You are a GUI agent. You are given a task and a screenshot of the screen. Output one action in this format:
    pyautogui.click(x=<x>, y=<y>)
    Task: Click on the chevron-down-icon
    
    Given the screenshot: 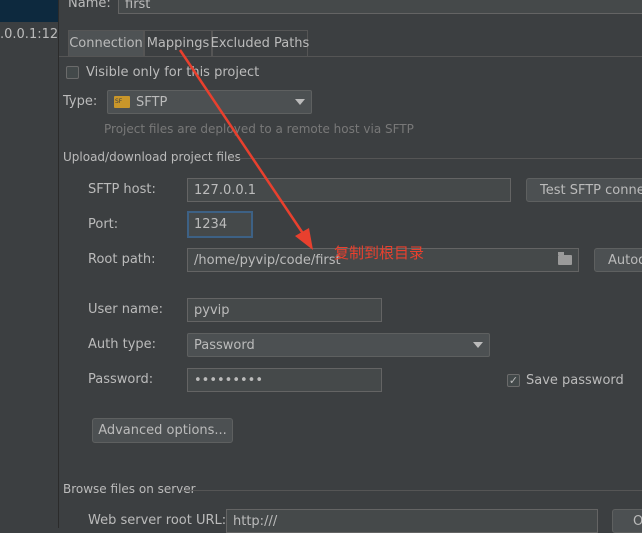 What is the action you would take?
    pyautogui.click(x=478, y=345)
    